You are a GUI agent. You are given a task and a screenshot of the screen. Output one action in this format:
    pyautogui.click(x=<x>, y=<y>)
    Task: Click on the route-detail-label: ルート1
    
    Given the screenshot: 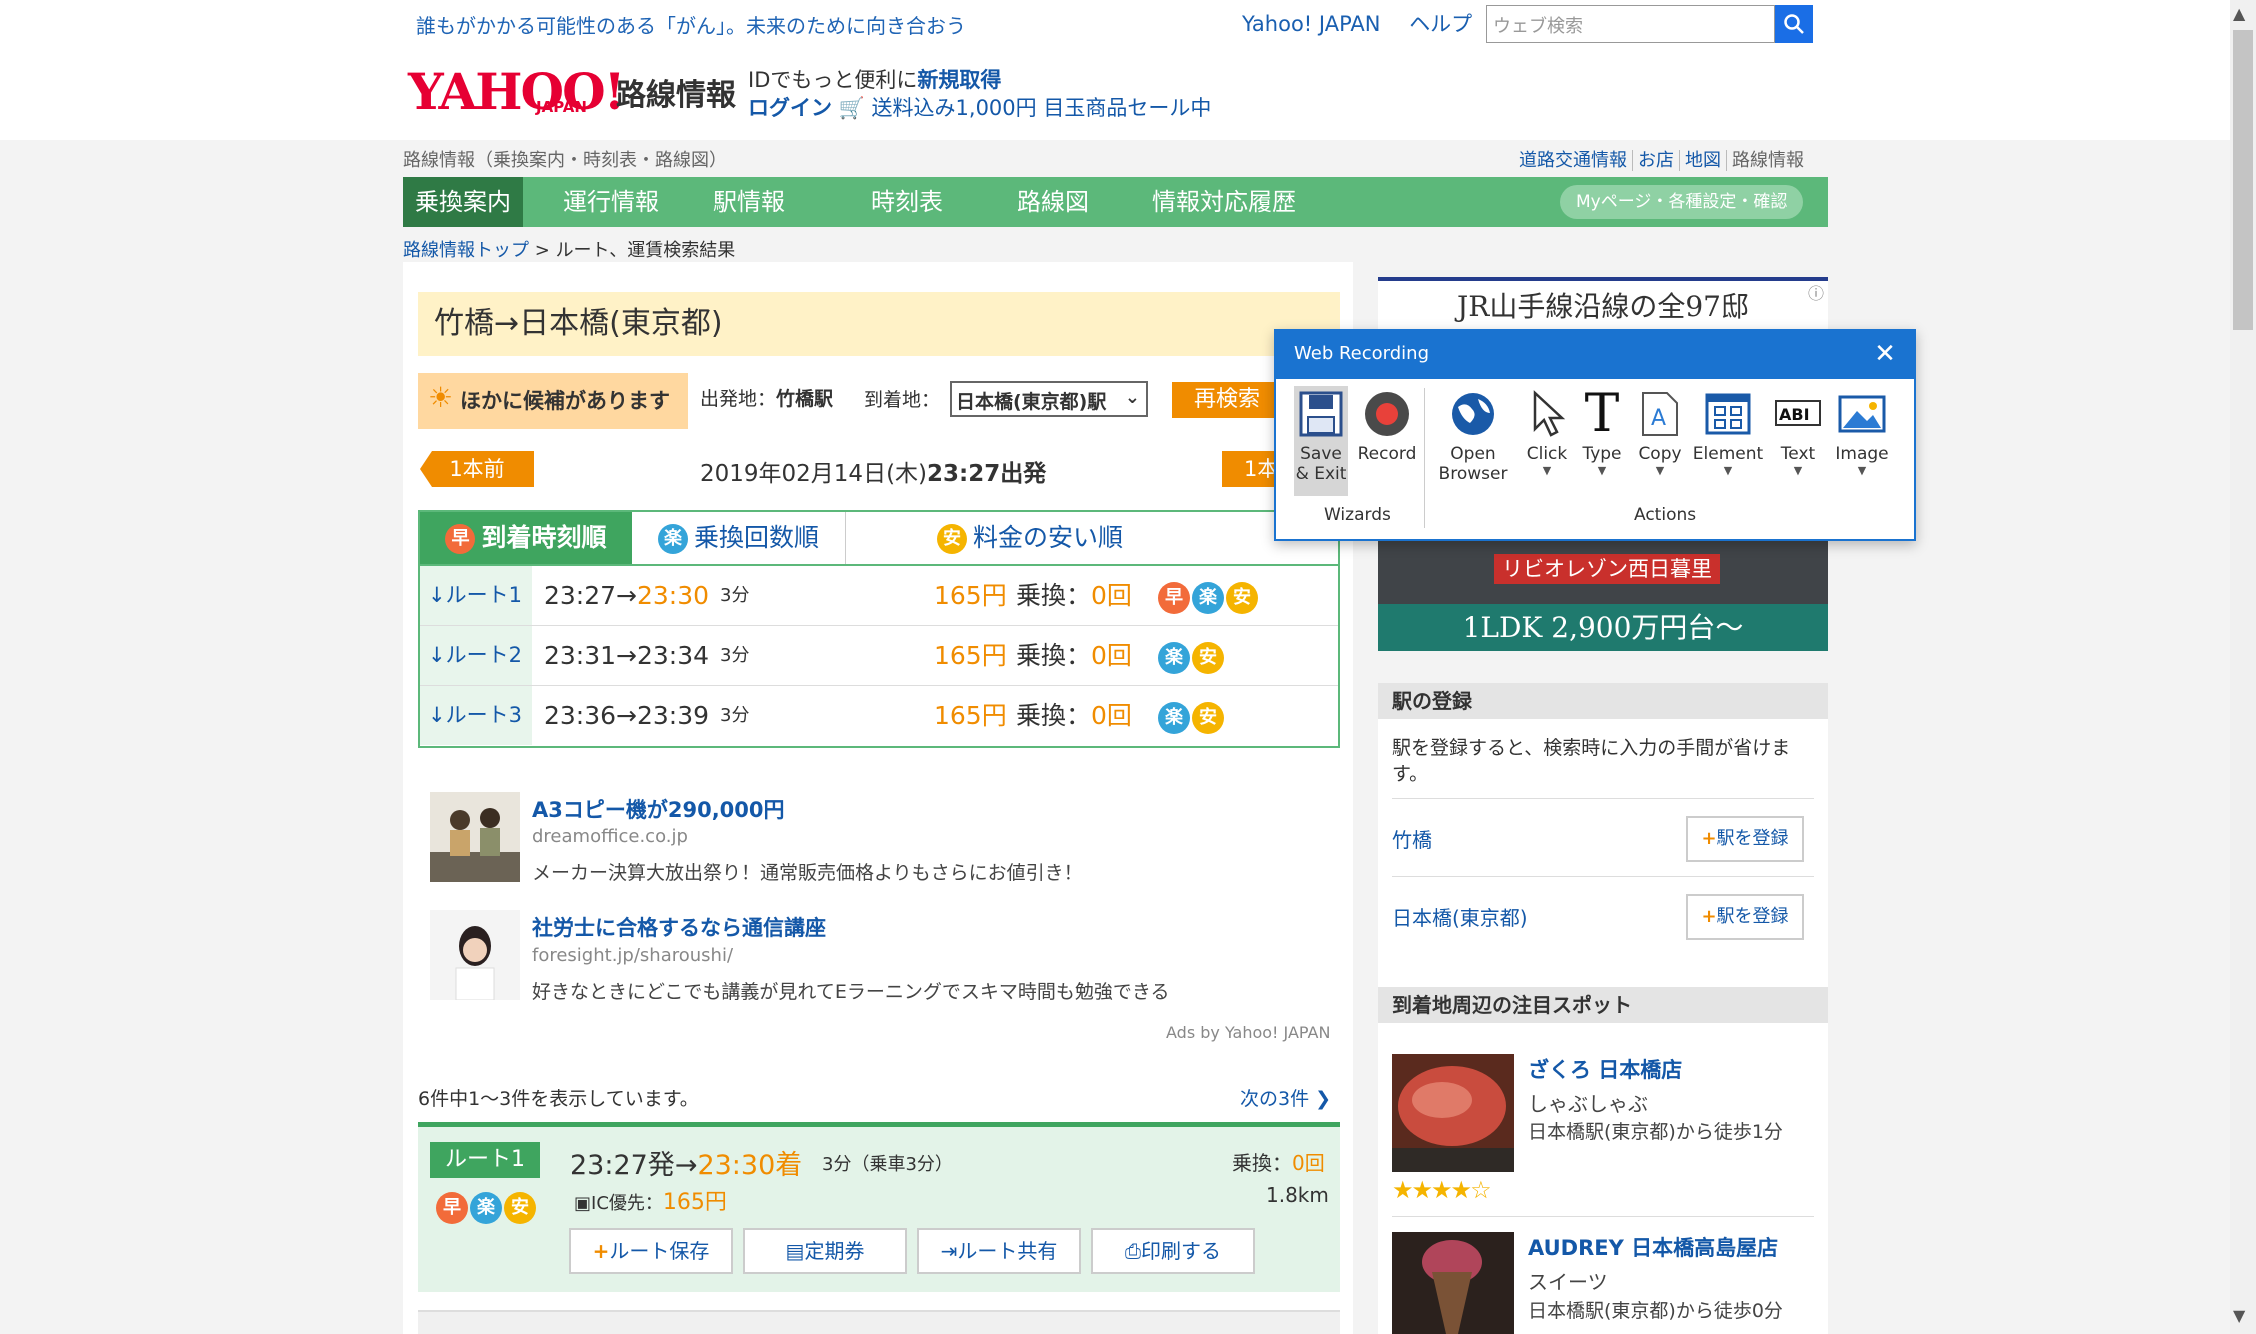 What is the action you would take?
    pyautogui.click(x=485, y=1160)
    